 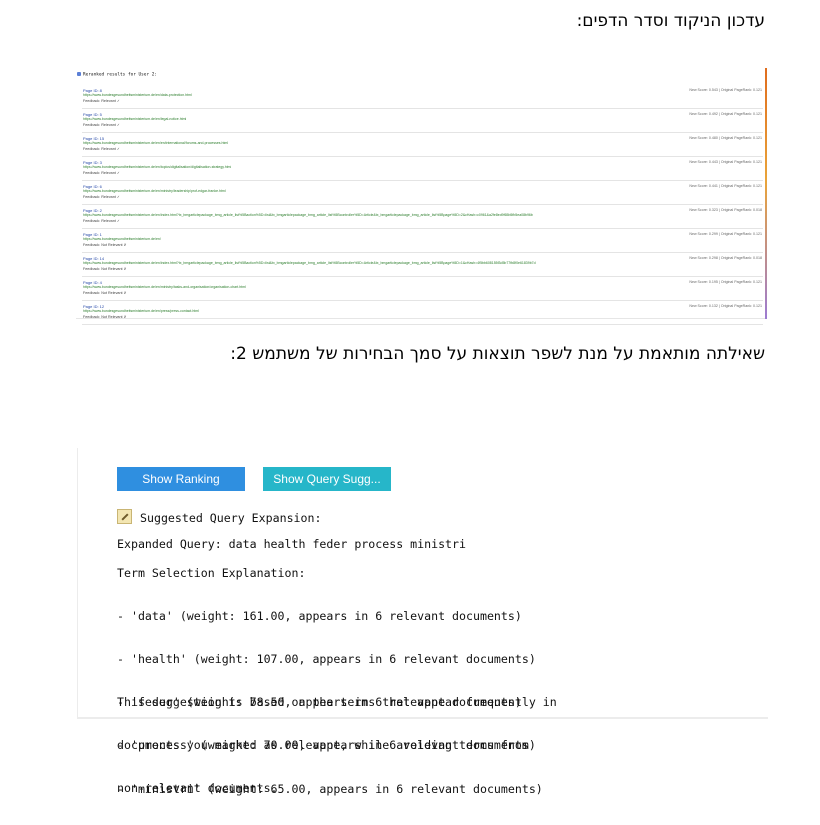 I want to click on results-icon, so click(x=79, y=74).